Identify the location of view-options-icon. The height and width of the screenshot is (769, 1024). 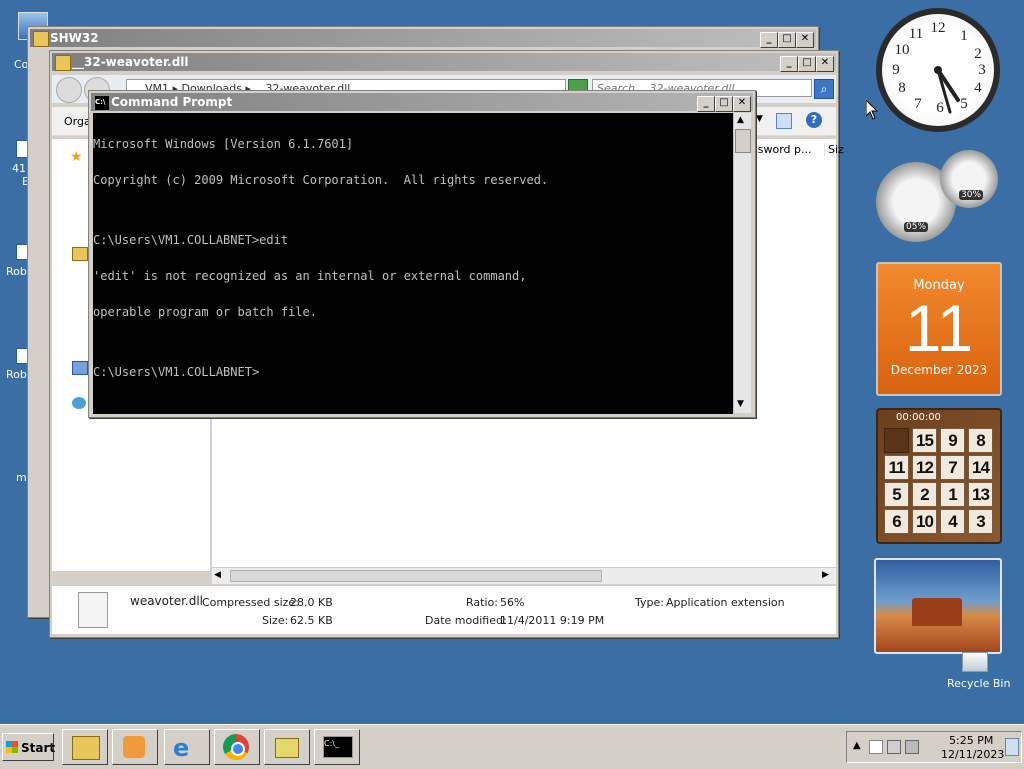
(784, 121).